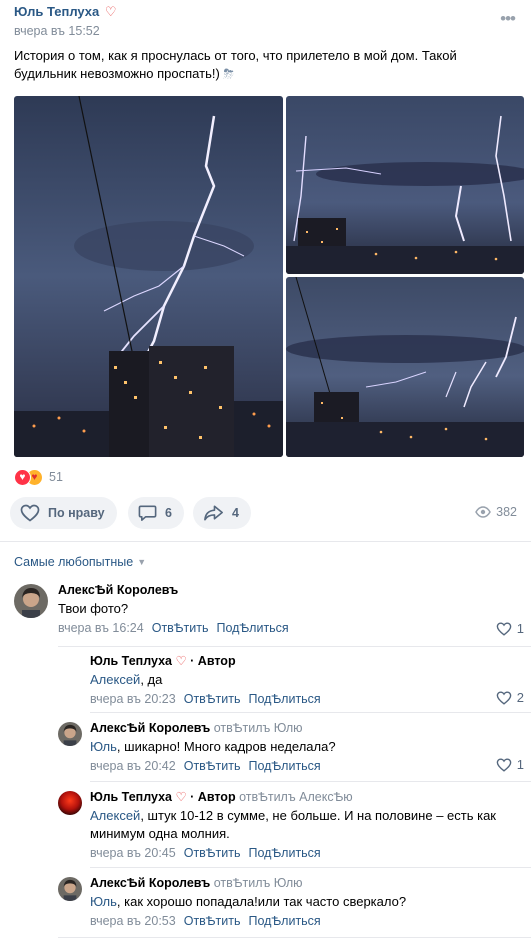 Image resolution: width=531 pixels, height=947 pixels. I want to click on comment-like-button: 2, so click(510, 697).